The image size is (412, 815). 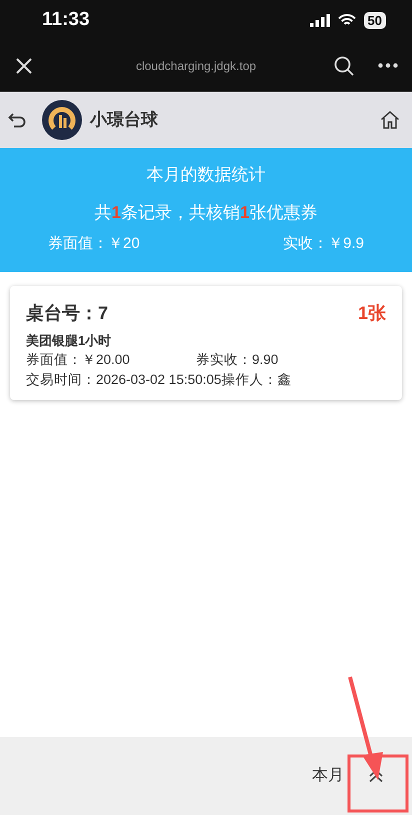 What do you see at coordinates (344, 66) in the screenshot?
I see `search-icon` at bounding box center [344, 66].